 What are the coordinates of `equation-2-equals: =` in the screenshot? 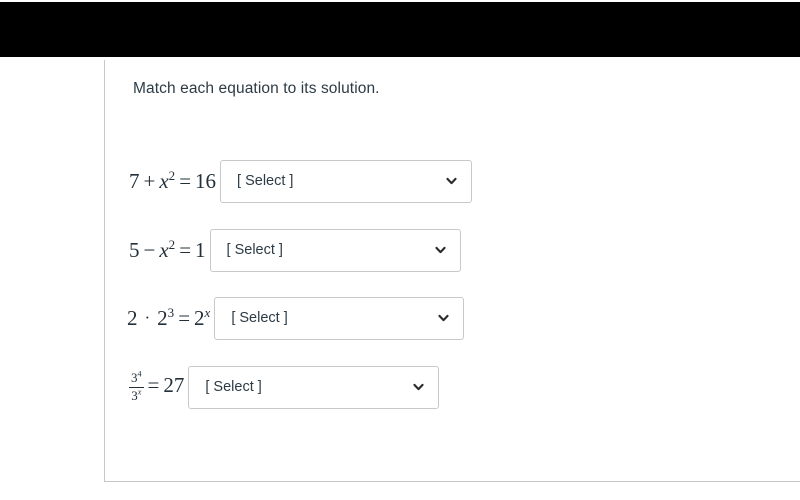 It's located at (185, 249).